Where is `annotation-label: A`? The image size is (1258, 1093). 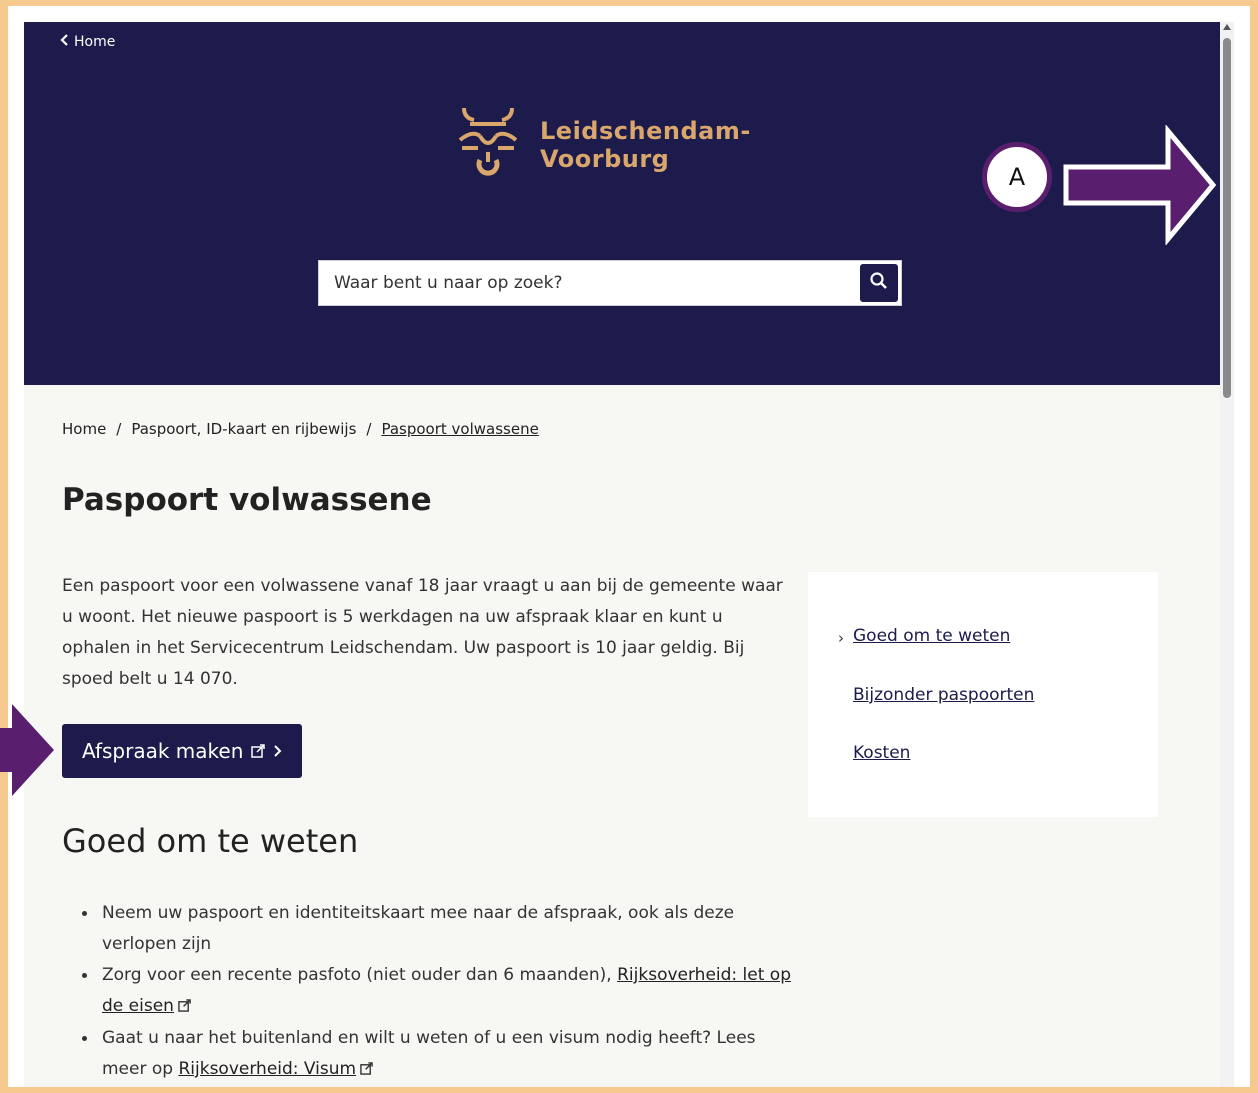 annotation-label: A is located at coordinates (1017, 177).